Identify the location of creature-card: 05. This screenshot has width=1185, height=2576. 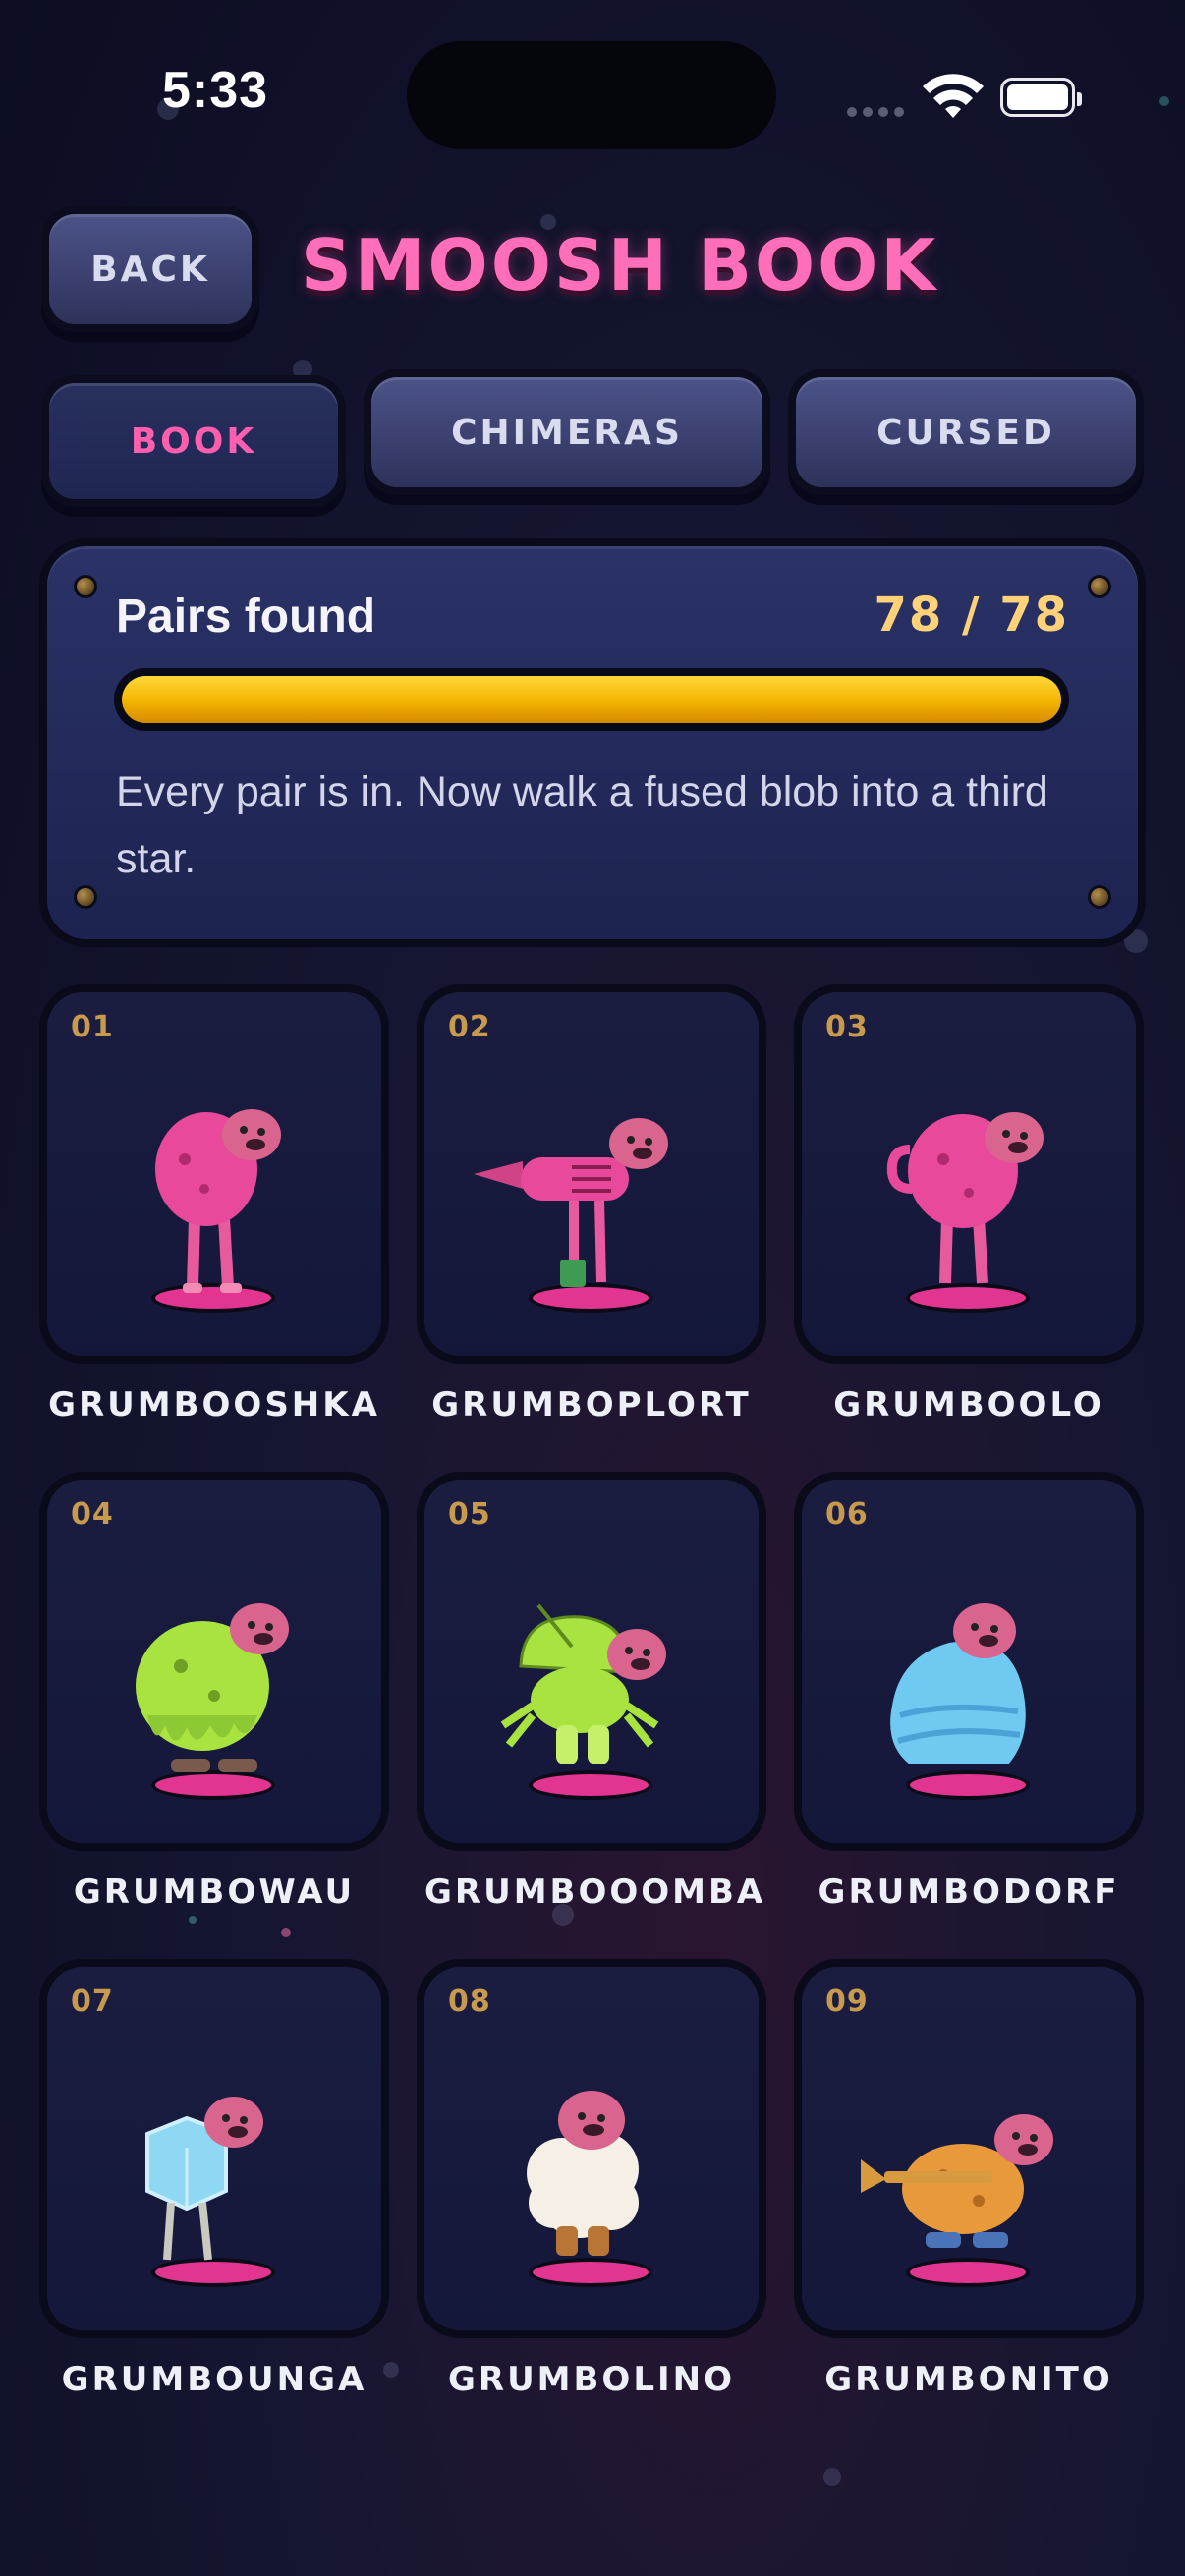
(592, 1661).